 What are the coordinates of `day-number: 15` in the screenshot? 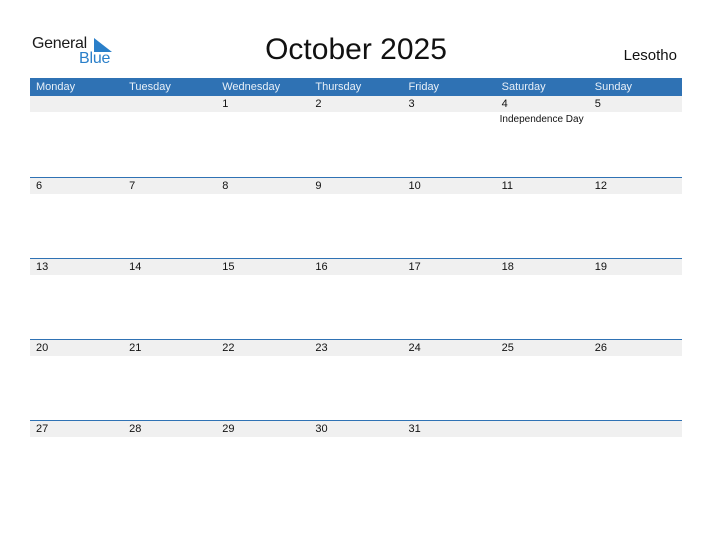 It's located at (228, 267).